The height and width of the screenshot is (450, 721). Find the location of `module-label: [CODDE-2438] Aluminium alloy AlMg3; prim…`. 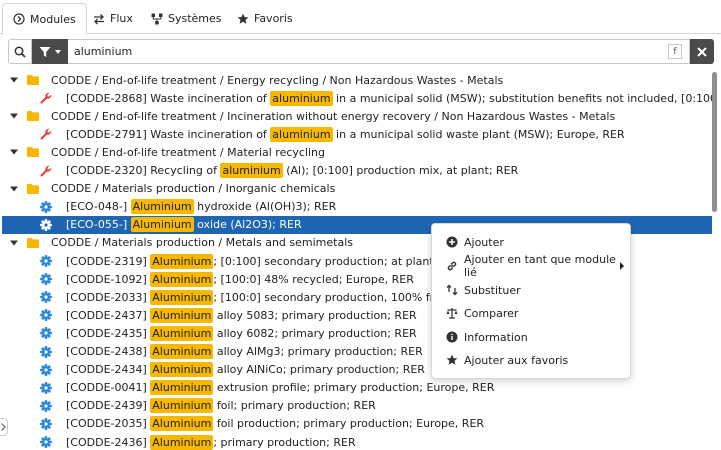

module-label: [CODDE-2438] Aluminium alloy AlMg3; prim… is located at coordinates (244, 351).